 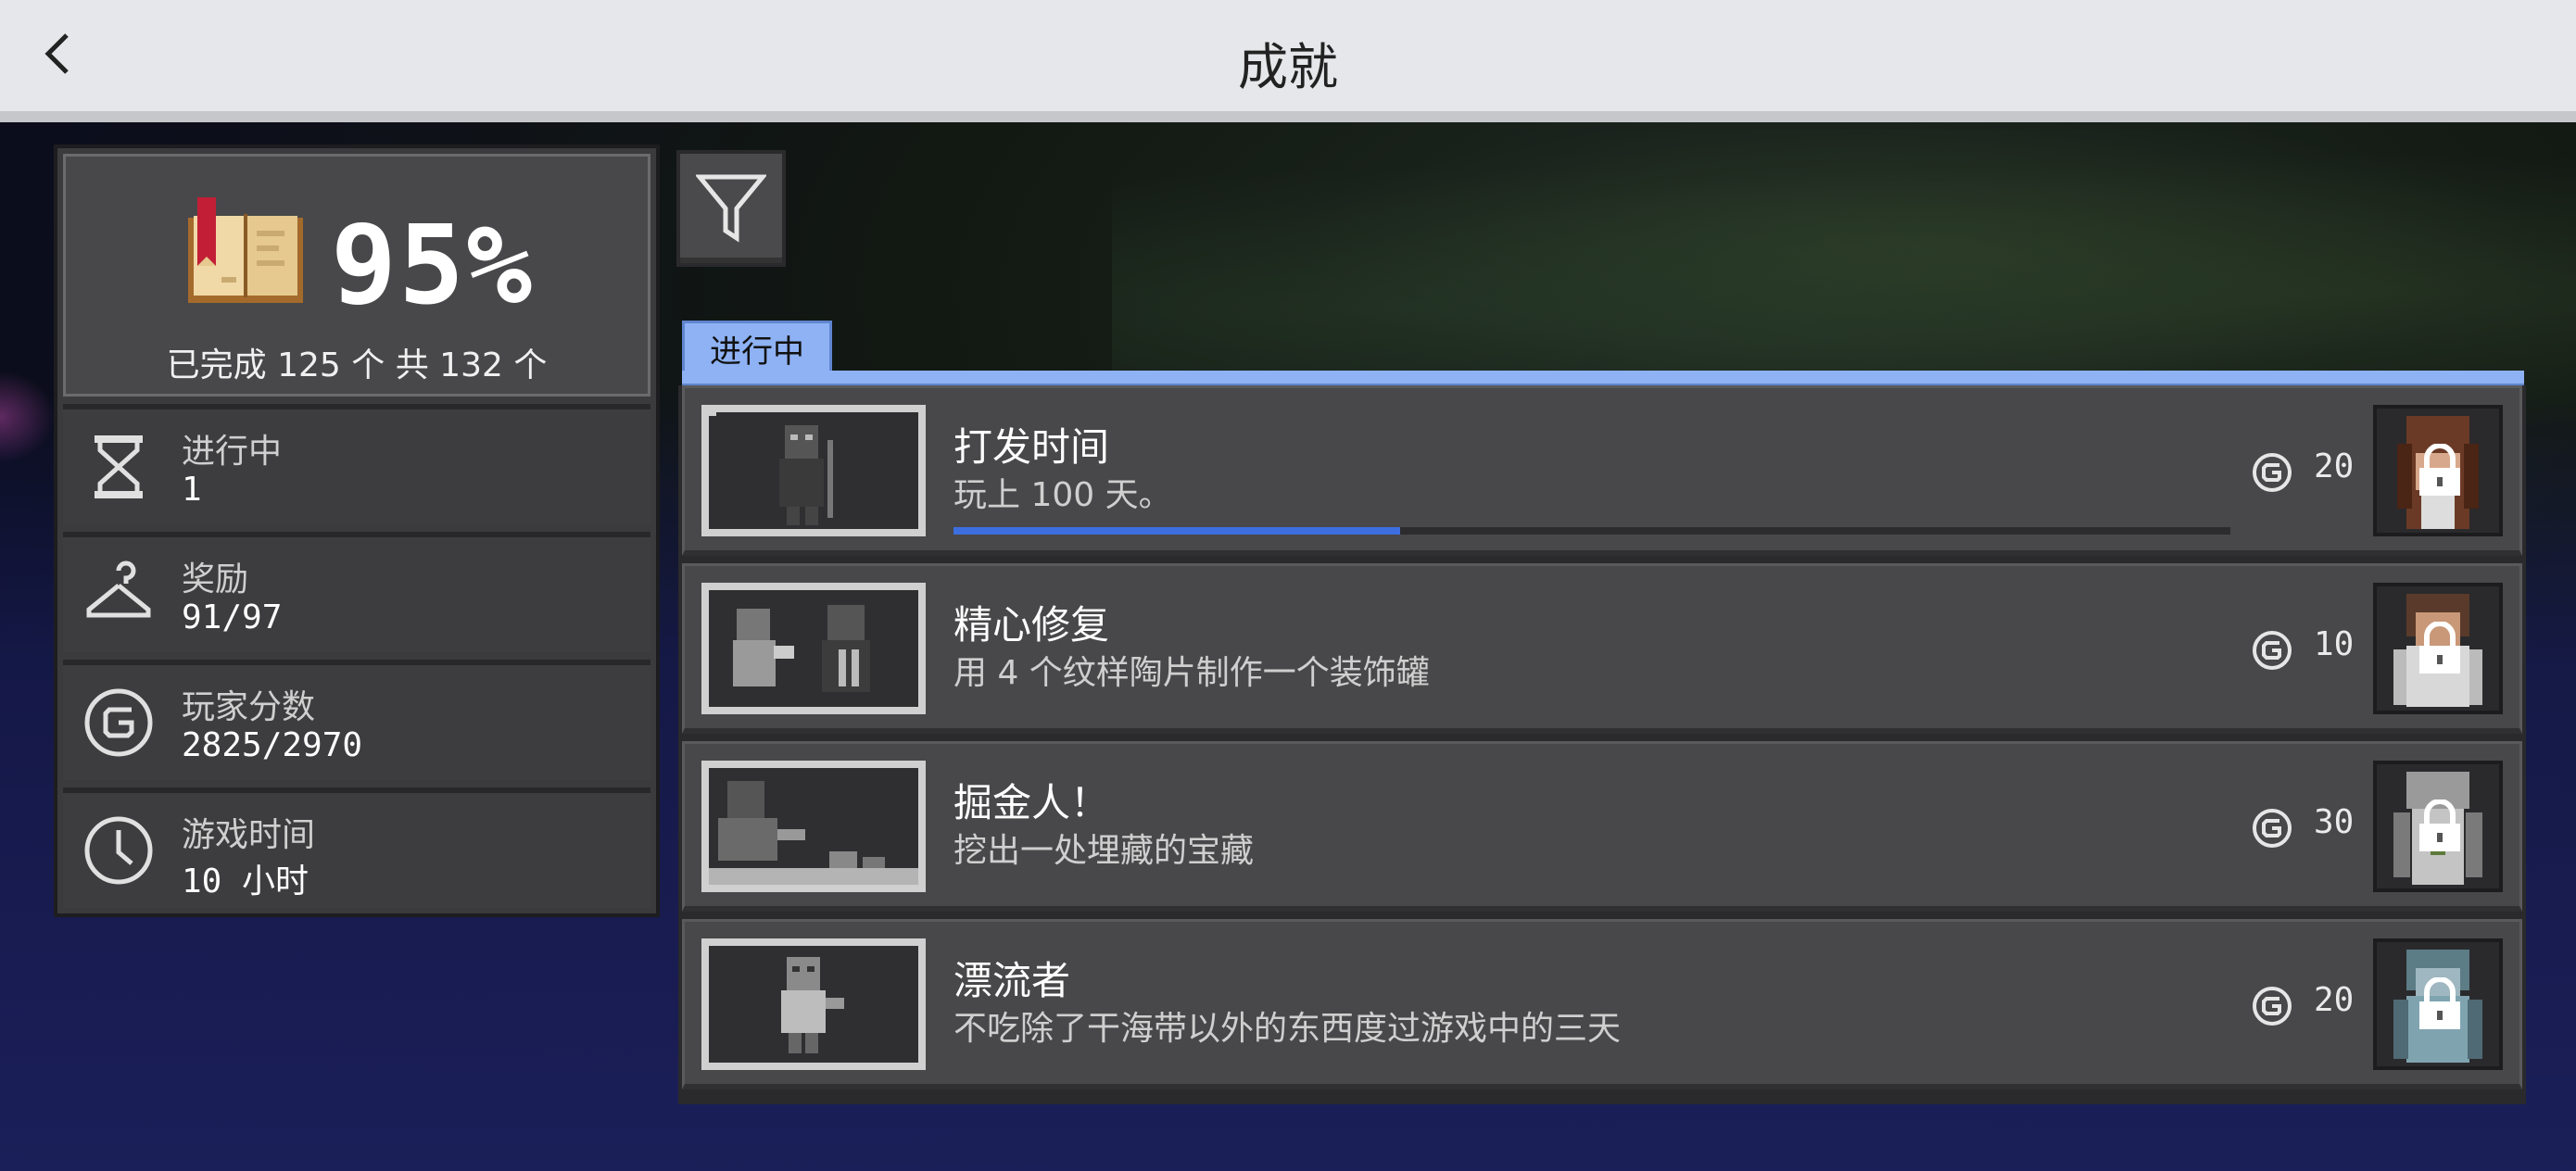 I want to click on achievement-description: 不吃除了干海带以外的东西度过游戏中的三天, so click(x=1287, y=1029).